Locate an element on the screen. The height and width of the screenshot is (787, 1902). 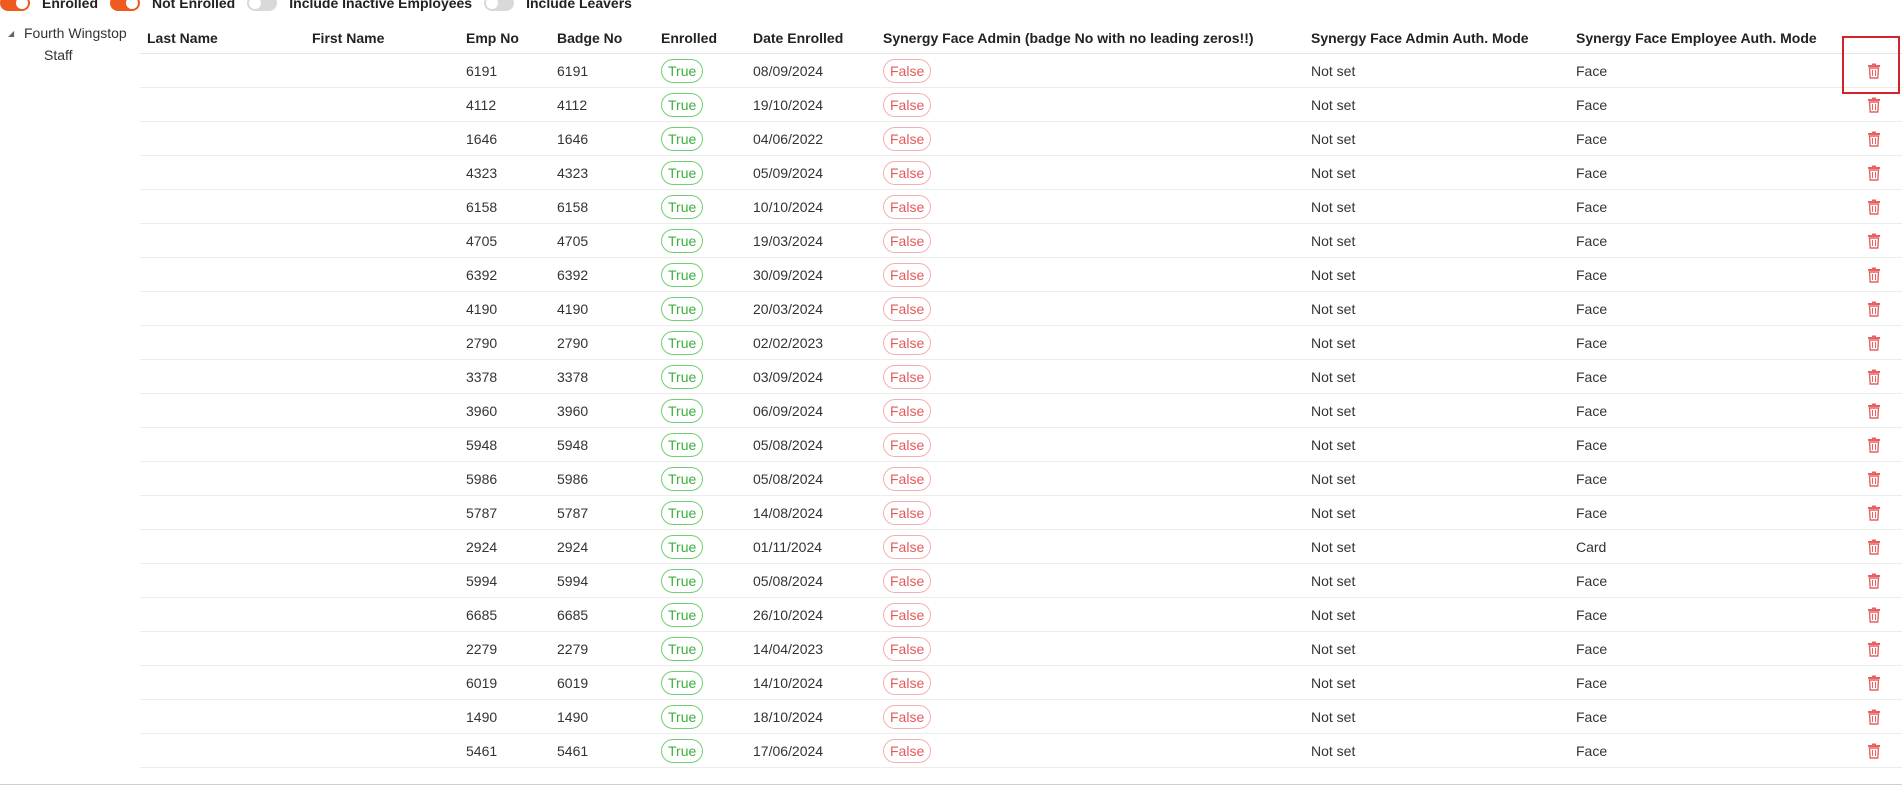
table-row: 4190 4190 True 20/03/2024 False Not set Face is located at coordinates (1021, 308).